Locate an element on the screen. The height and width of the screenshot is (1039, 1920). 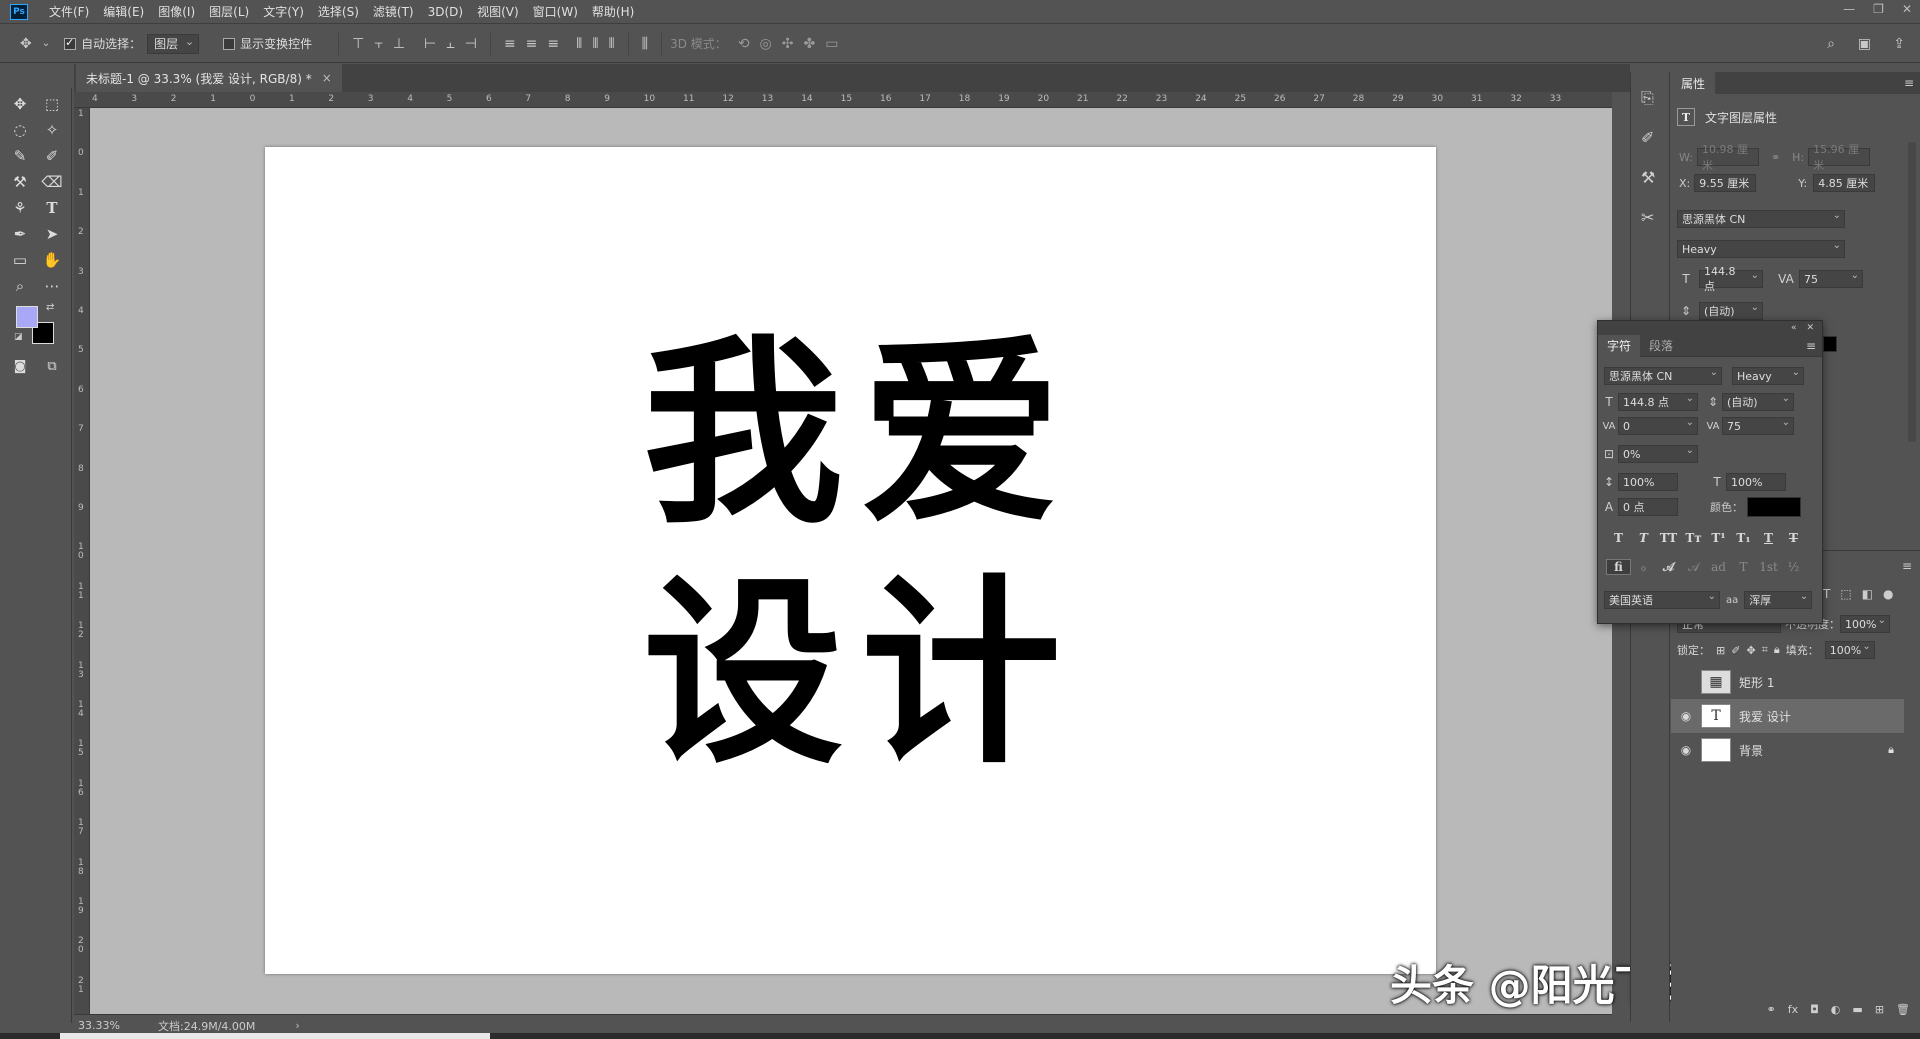
brush-tool-icon: ✐ is located at coordinates (52, 156).